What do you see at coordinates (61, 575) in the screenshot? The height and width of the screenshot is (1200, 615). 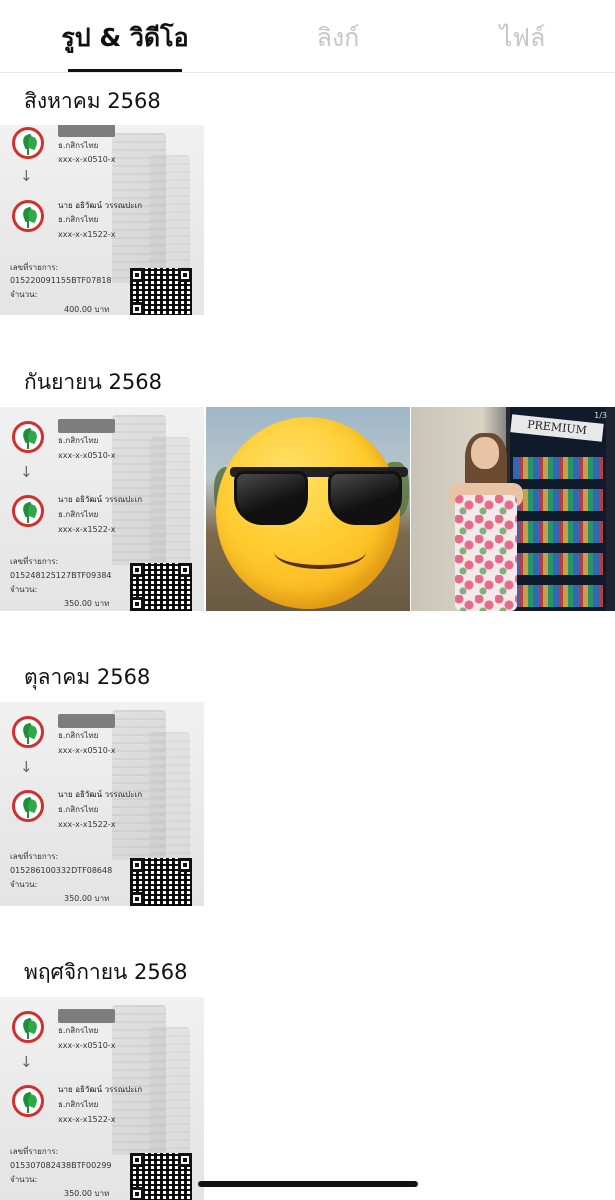 I see `receipt-ref-number: 015248125127BTF09384` at bounding box center [61, 575].